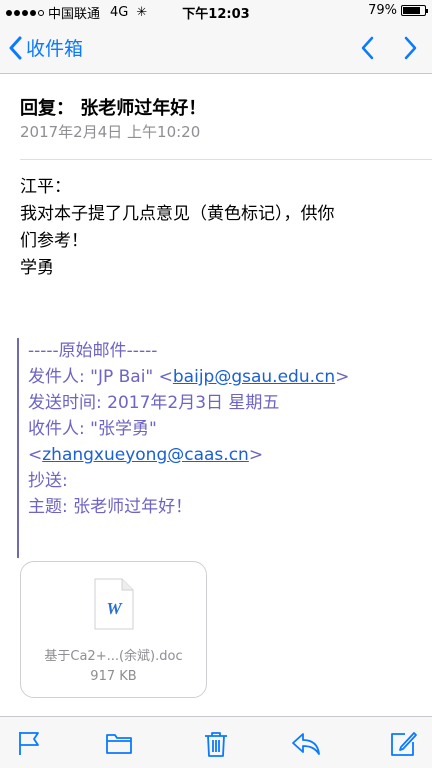 The width and height of the screenshot is (432, 768). What do you see at coordinates (398, 10) in the screenshot?
I see `status-right: 79%` at bounding box center [398, 10].